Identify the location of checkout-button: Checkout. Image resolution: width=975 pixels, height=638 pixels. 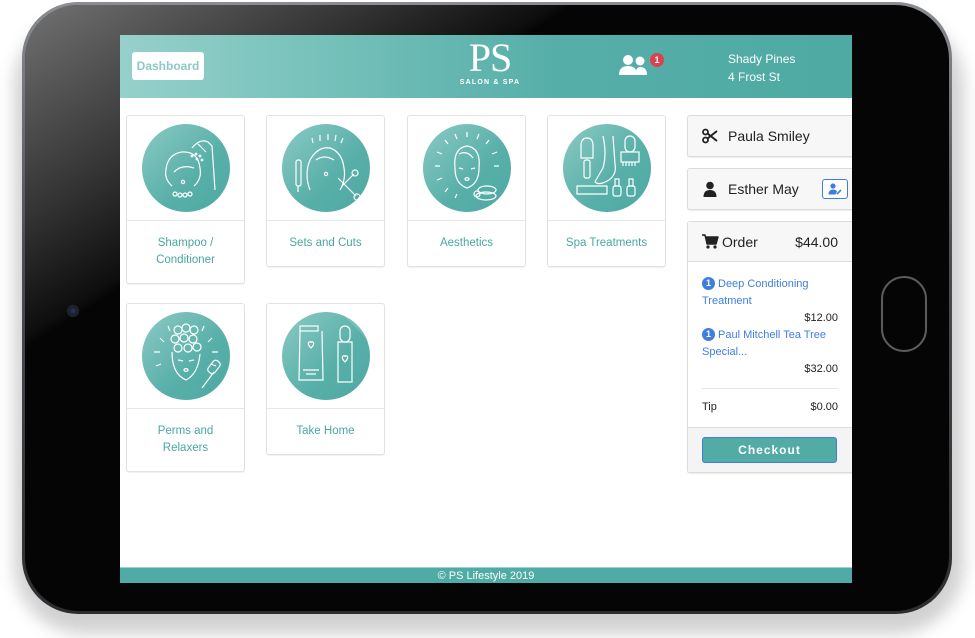
(769, 450).